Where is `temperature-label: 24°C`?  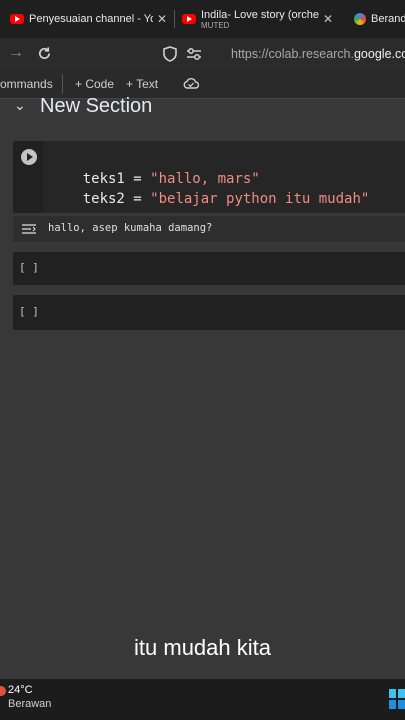
temperature-label: 24°C is located at coordinates (20, 690).